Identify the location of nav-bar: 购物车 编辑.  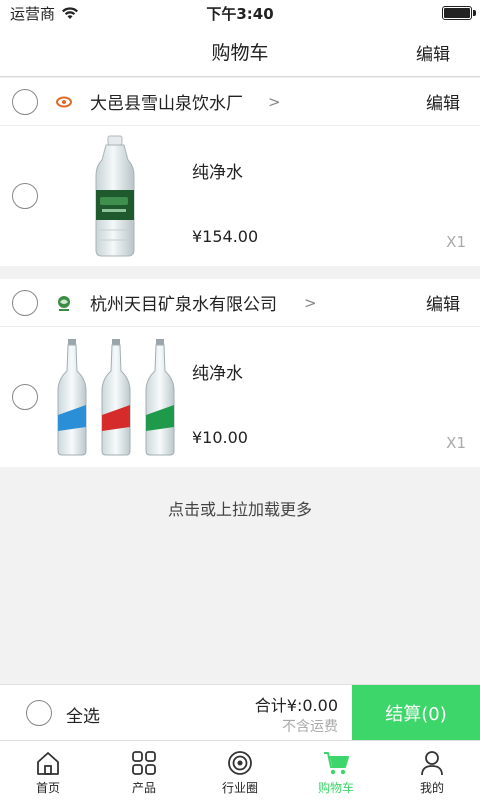
(240, 51).